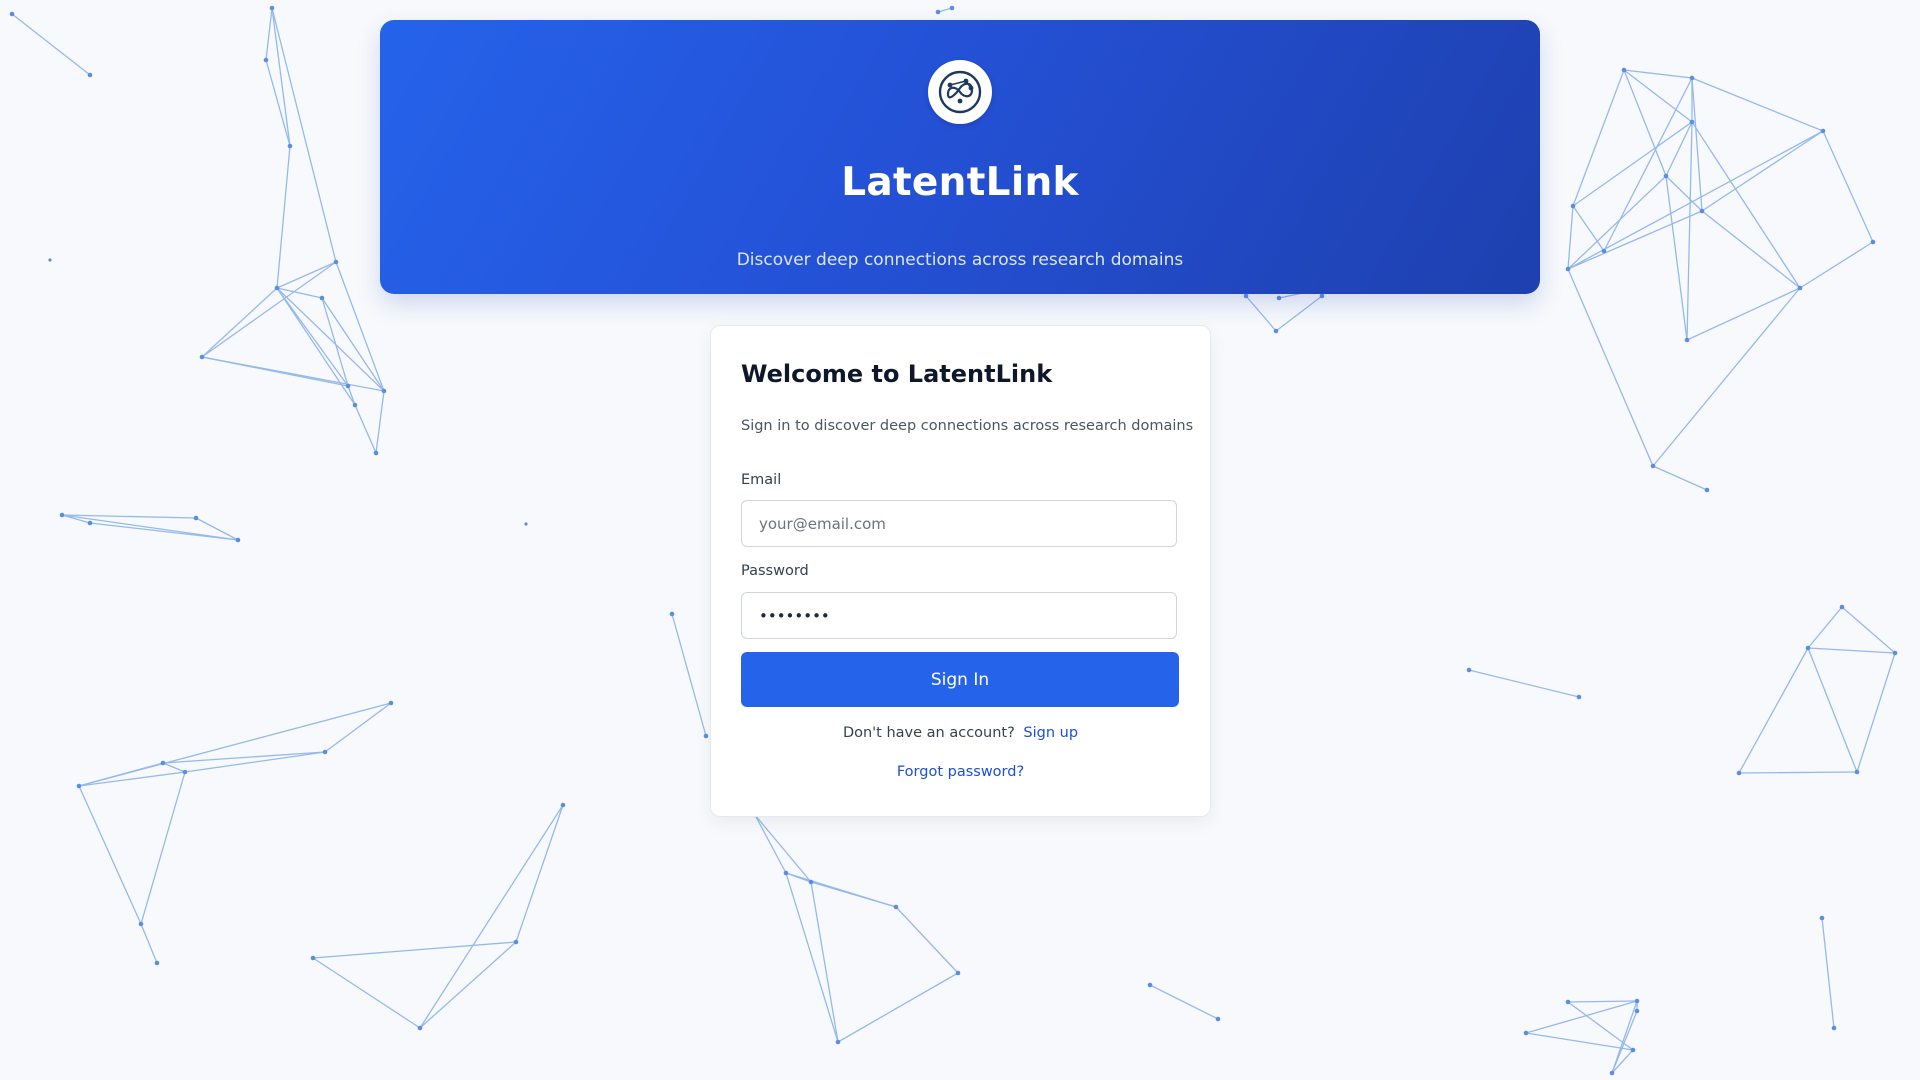  I want to click on email-label: Email, so click(761, 480).